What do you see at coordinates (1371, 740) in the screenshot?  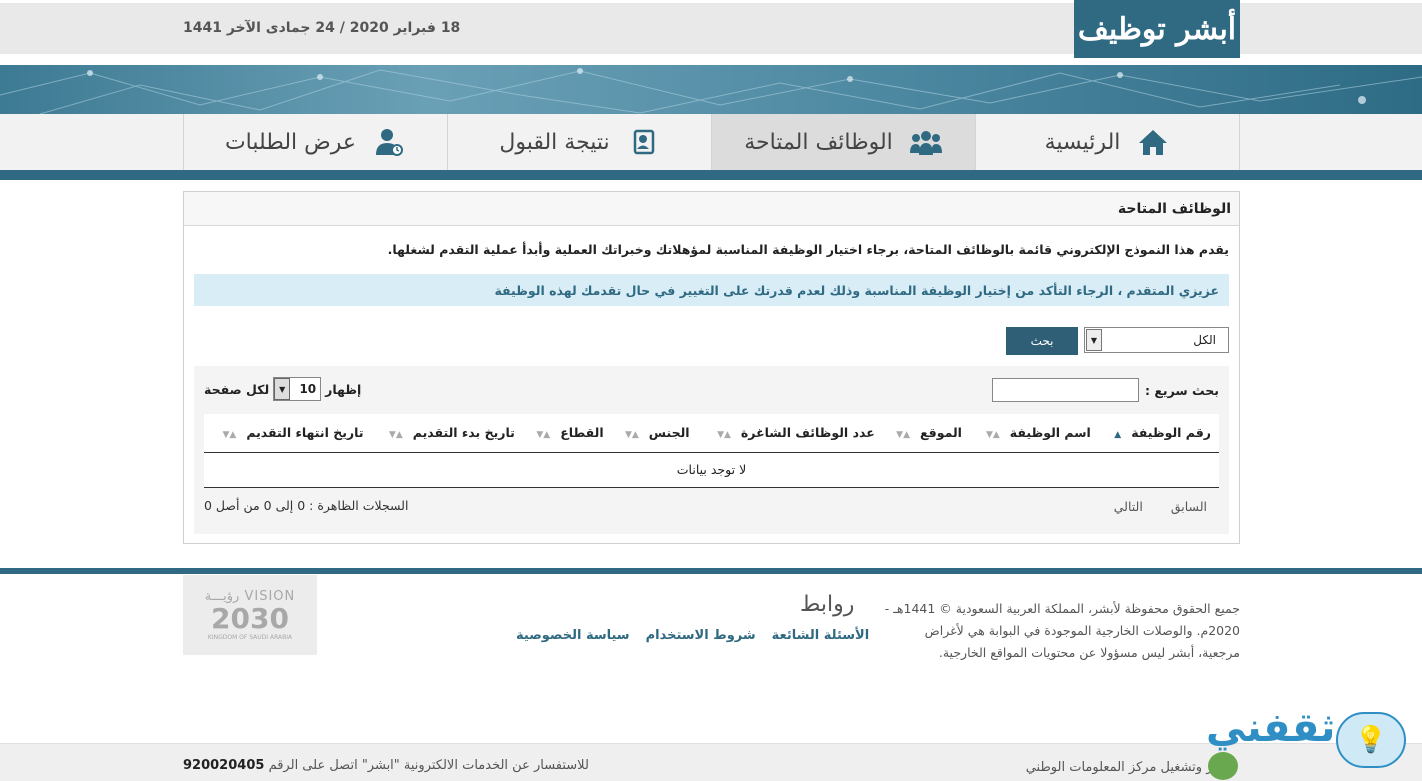 I see `lightbulb-icon: 💡` at bounding box center [1371, 740].